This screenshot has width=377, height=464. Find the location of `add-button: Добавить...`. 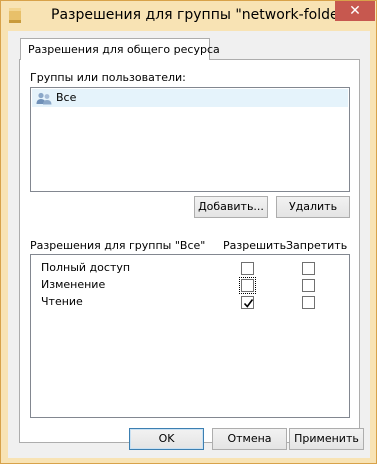

add-button: Добавить... is located at coordinates (231, 207).